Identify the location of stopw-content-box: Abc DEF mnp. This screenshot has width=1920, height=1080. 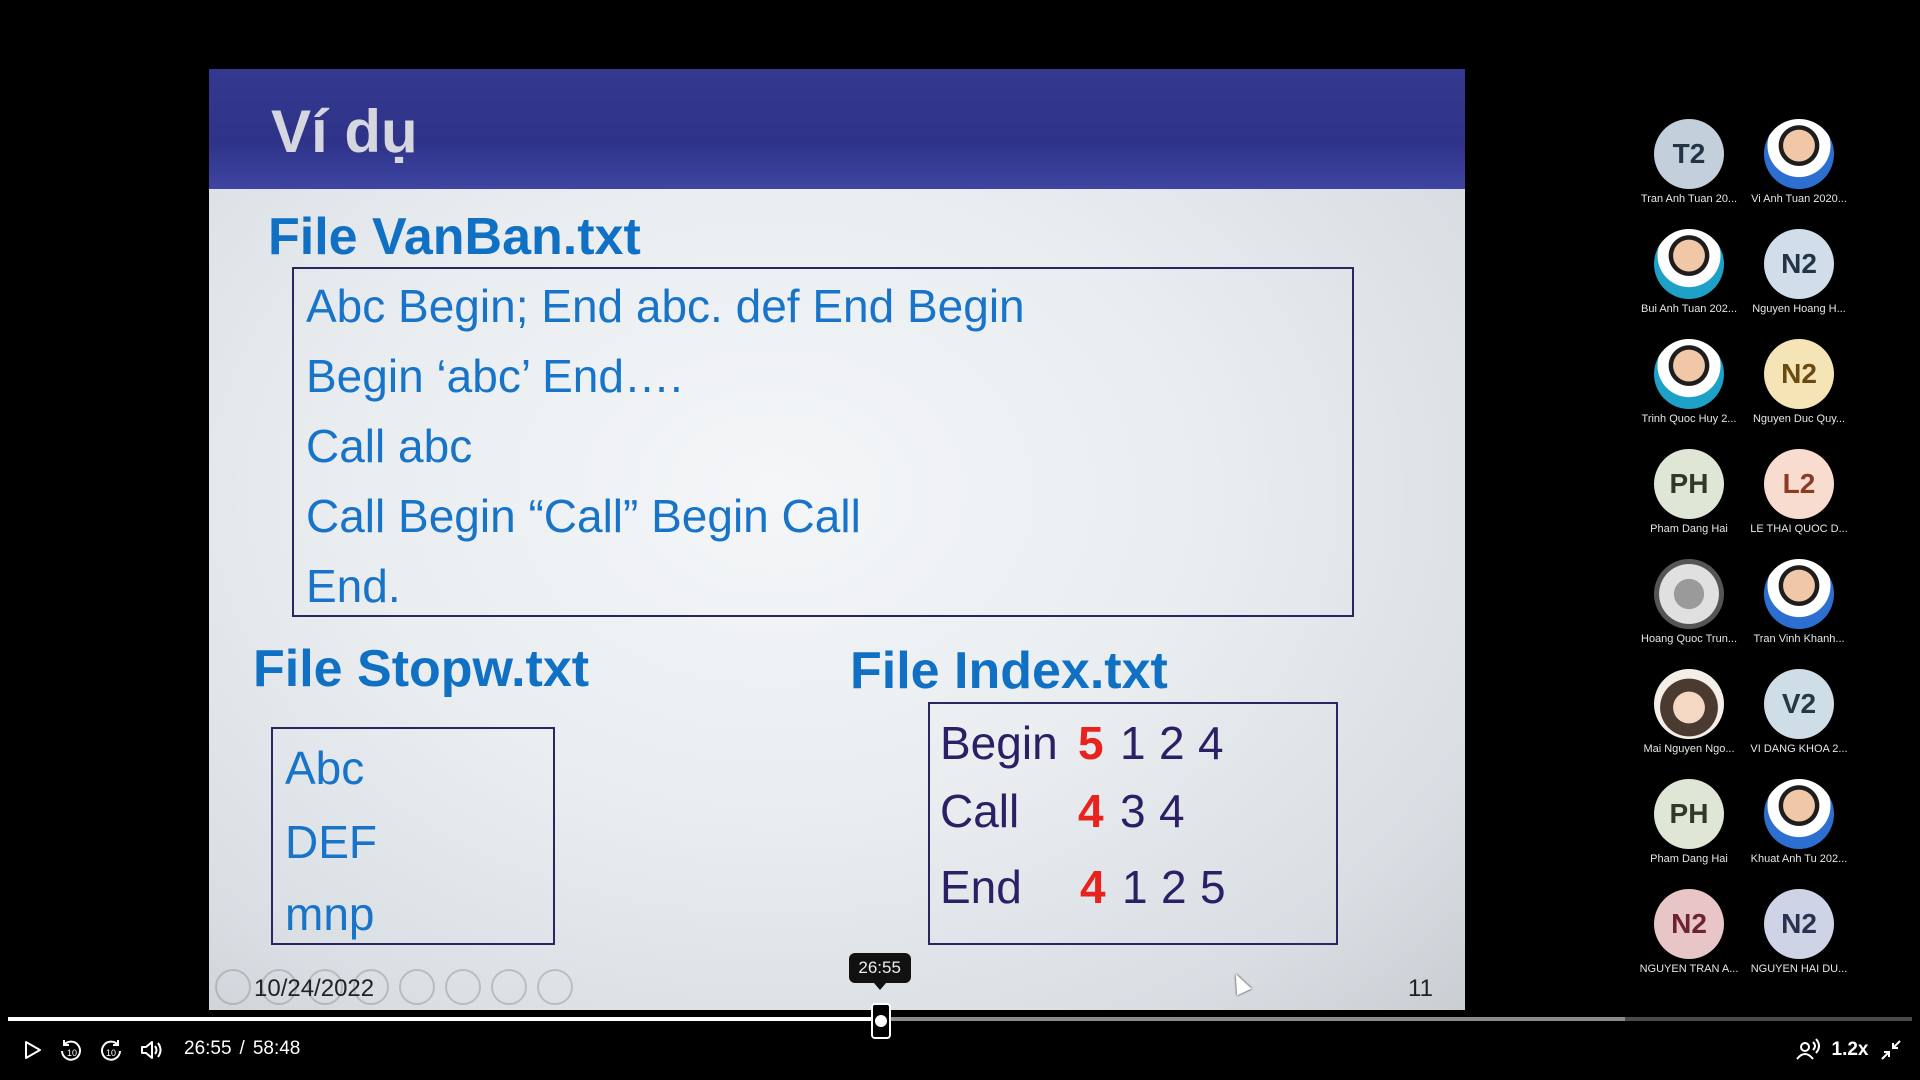
(413, 836).